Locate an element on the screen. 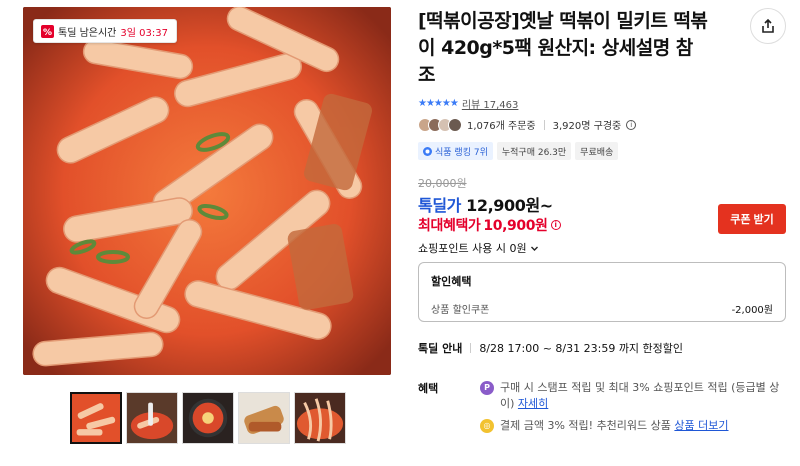 The height and width of the screenshot is (466, 800). ranking-tag: 식품 랭킹 7위 is located at coordinates (455, 151).